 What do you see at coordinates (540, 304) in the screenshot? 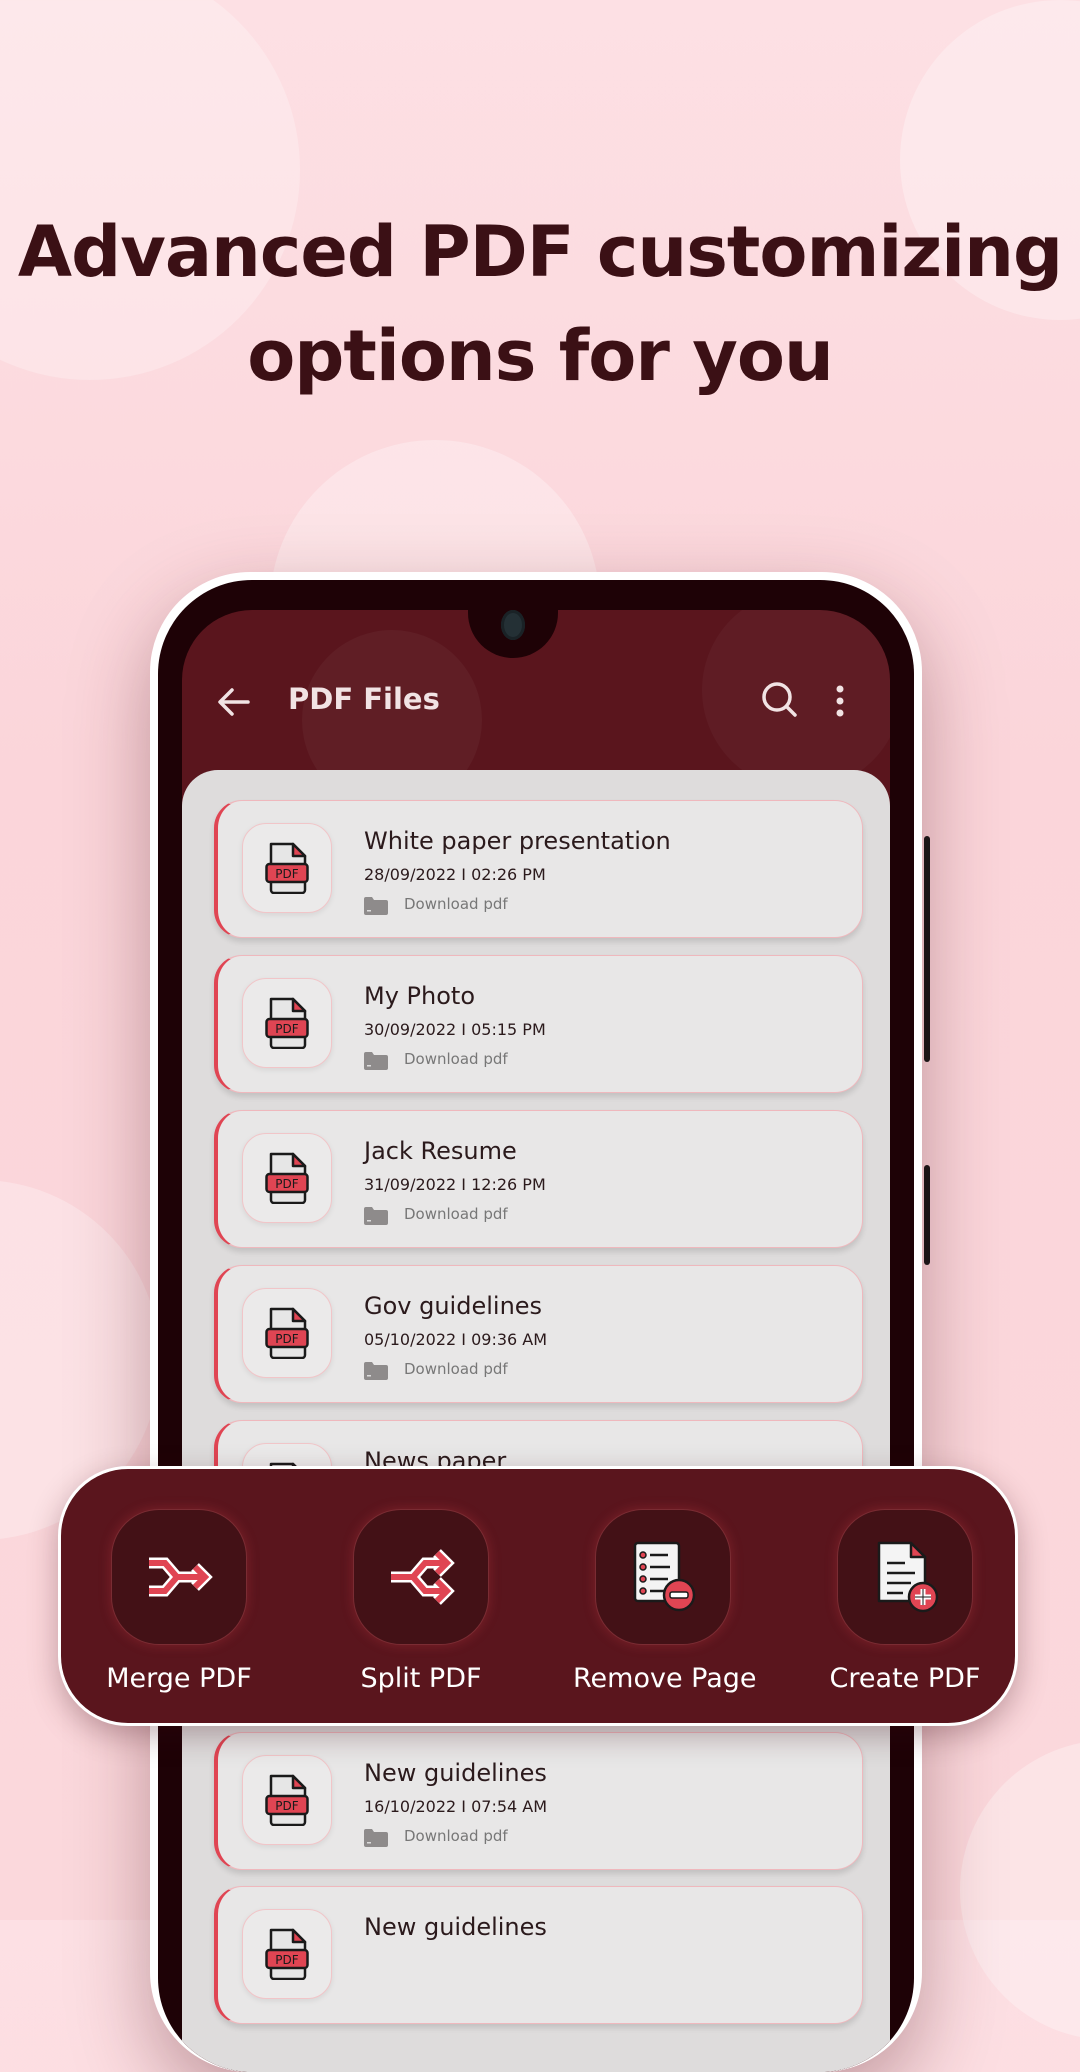
I see `headline: Advanced PDF customizing options for you` at bounding box center [540, 304].